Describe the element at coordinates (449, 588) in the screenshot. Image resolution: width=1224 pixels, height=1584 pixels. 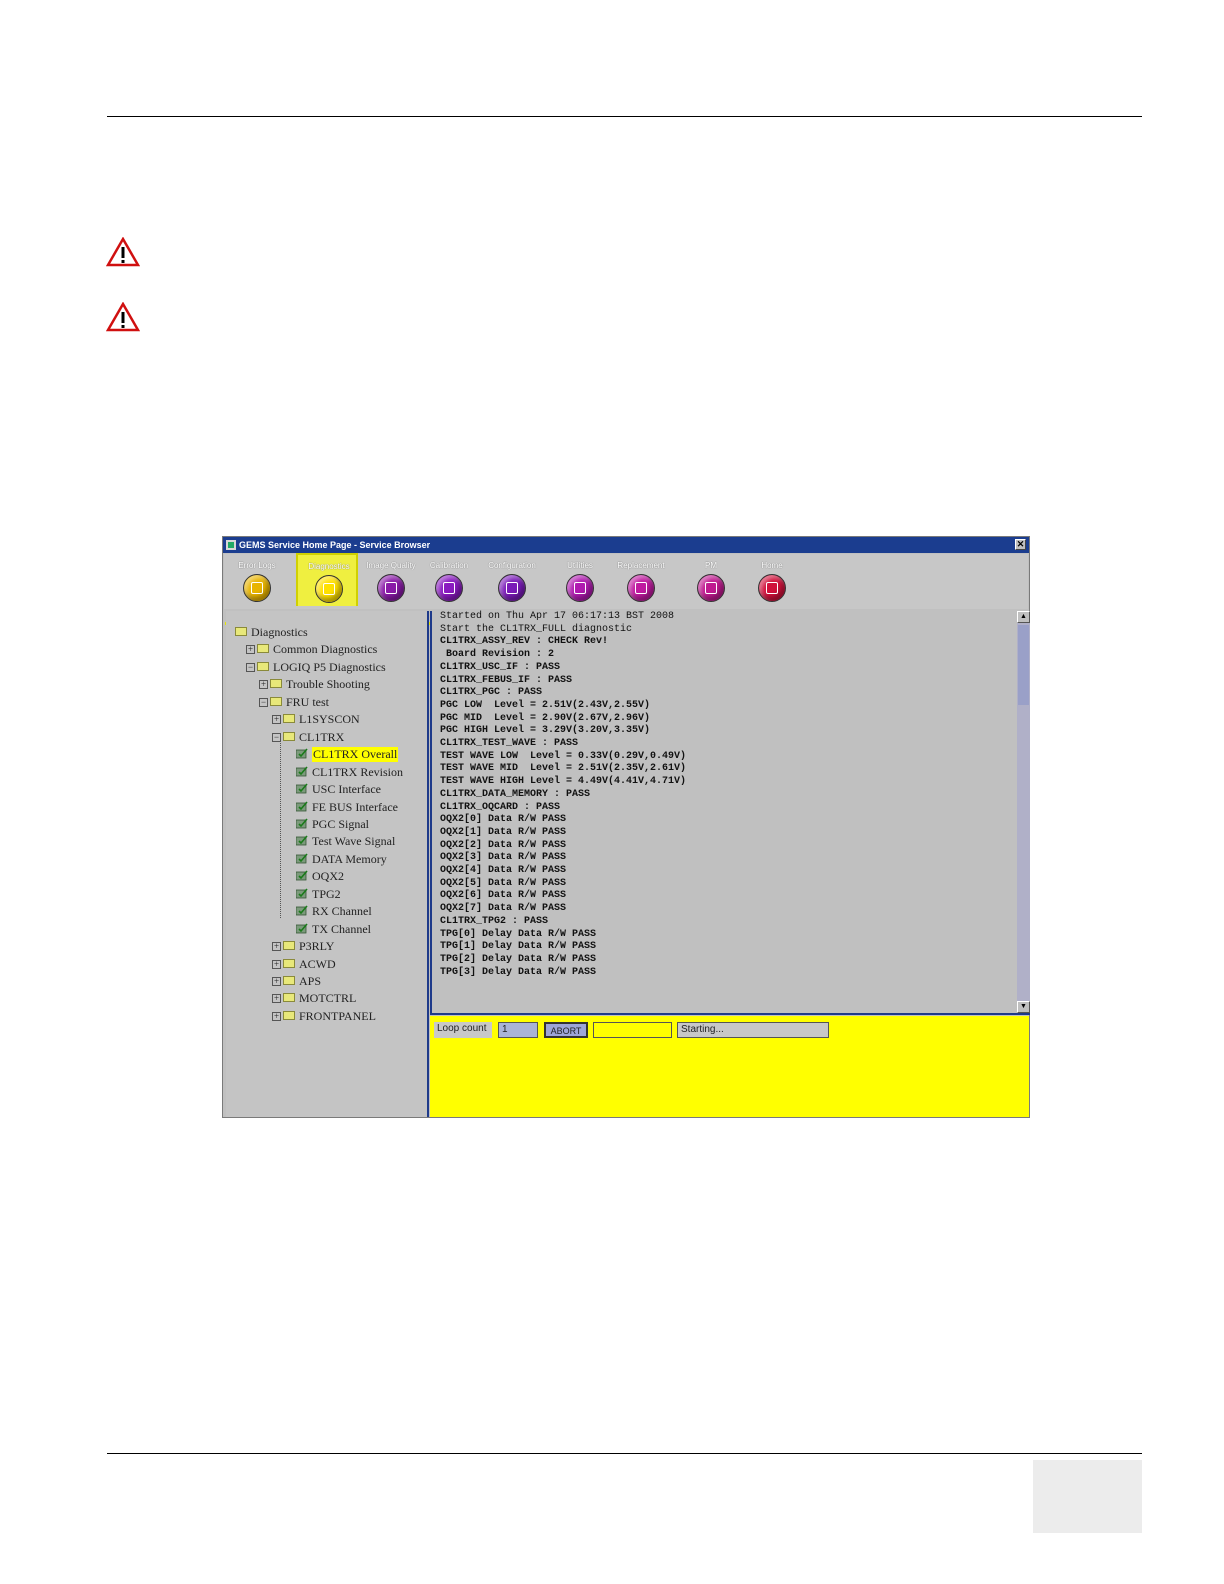
I see `calibration-icon` at that location.